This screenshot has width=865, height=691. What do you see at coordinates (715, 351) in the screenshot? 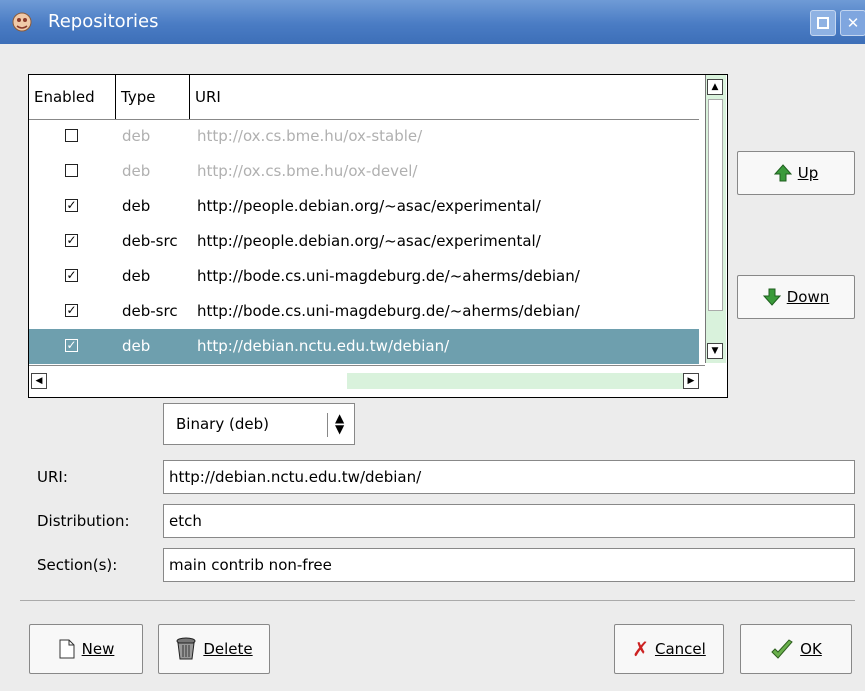
I see `scroll-down-icon: ▼` at bounding box center [715, 351].